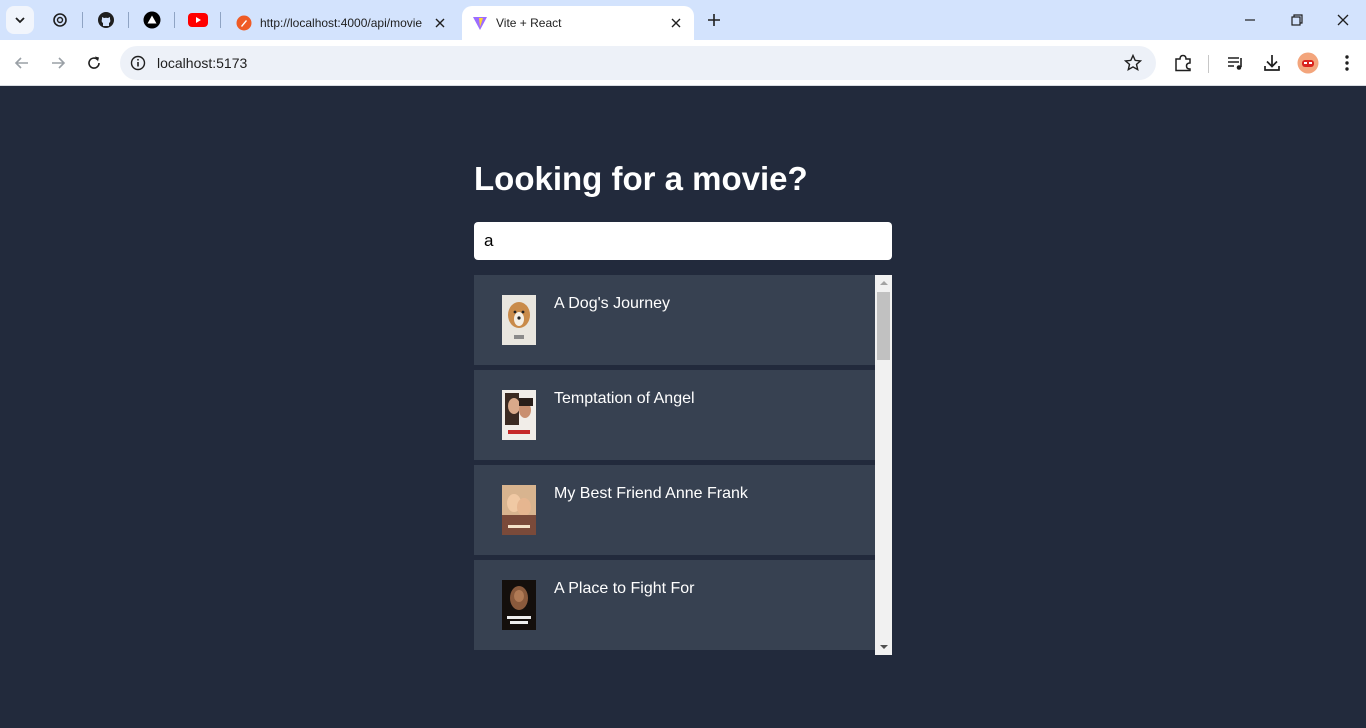 This screenshot has height=728, width=1366. I want to click on tab-vite-react: Vite + React, so click(578, 23).